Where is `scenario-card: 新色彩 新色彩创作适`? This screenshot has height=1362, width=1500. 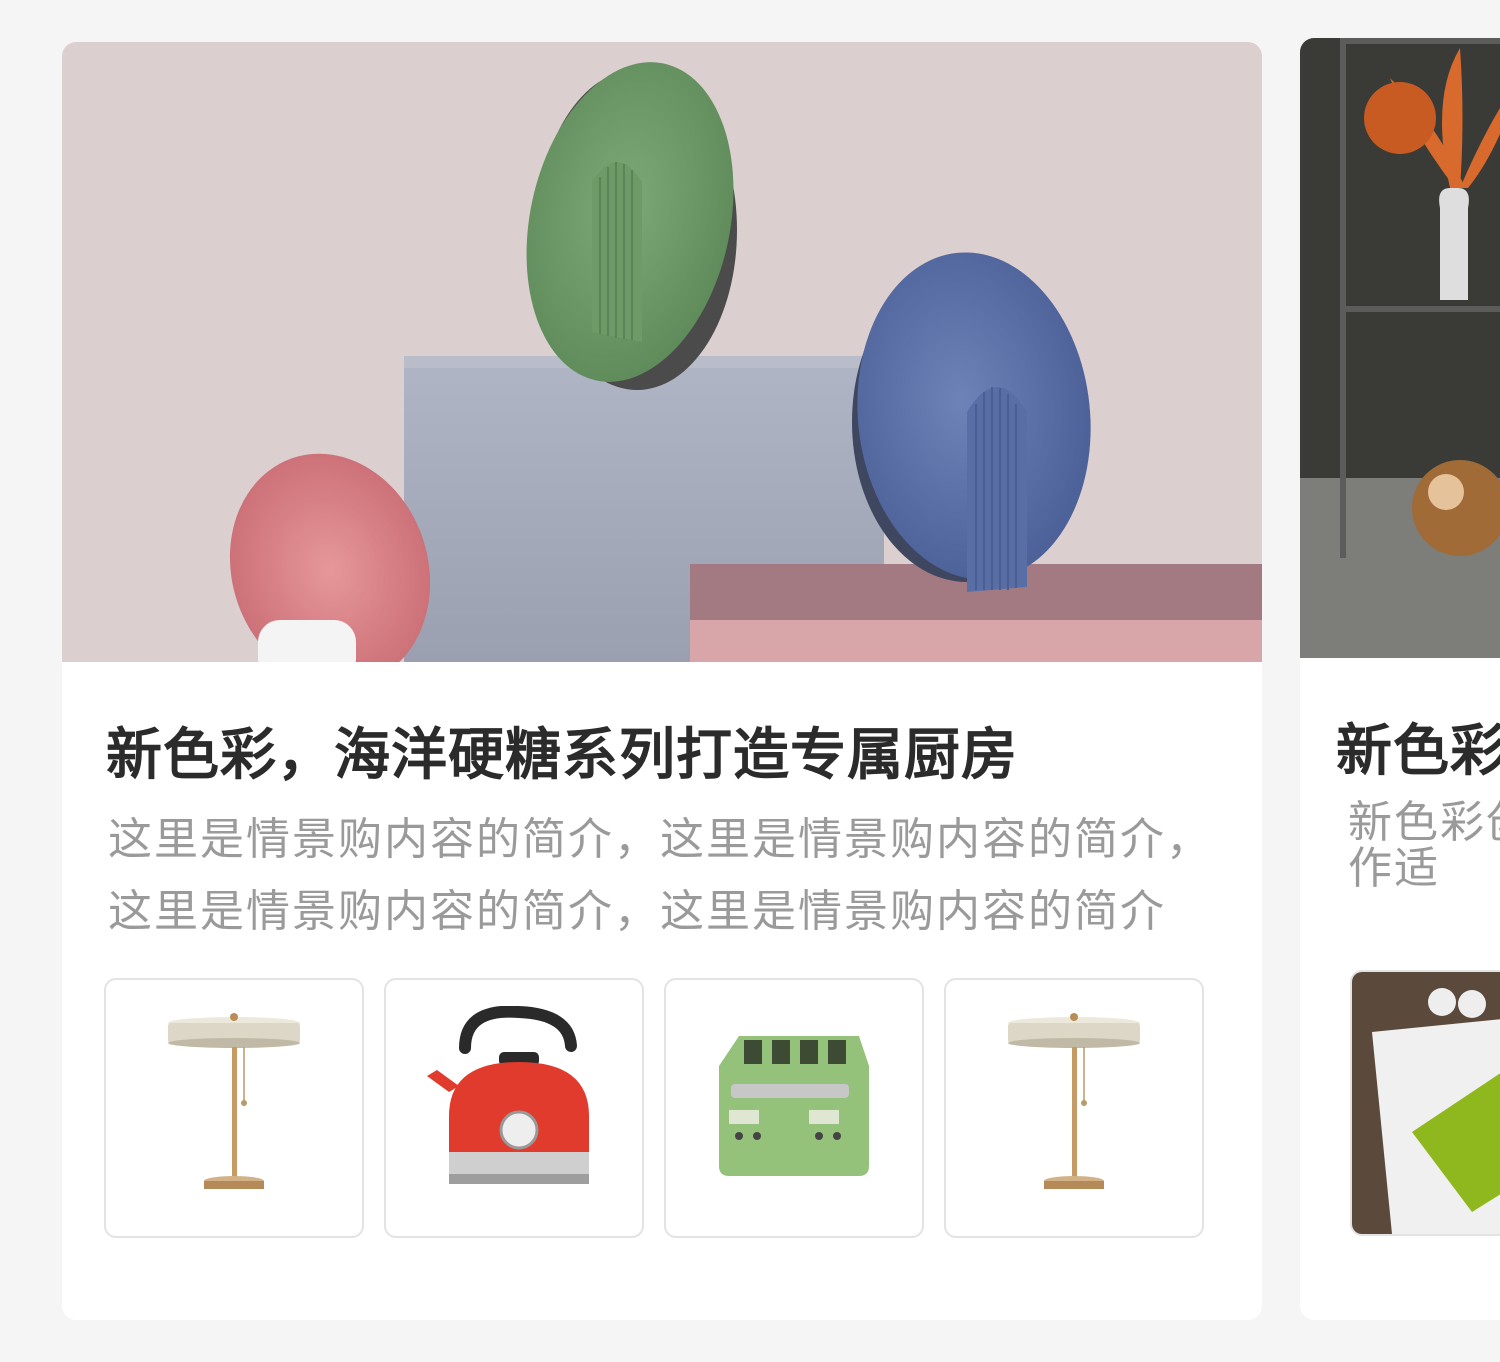
scenario-card: 新色彩 新色彩创作适 is located at coordinates (1400, 679).